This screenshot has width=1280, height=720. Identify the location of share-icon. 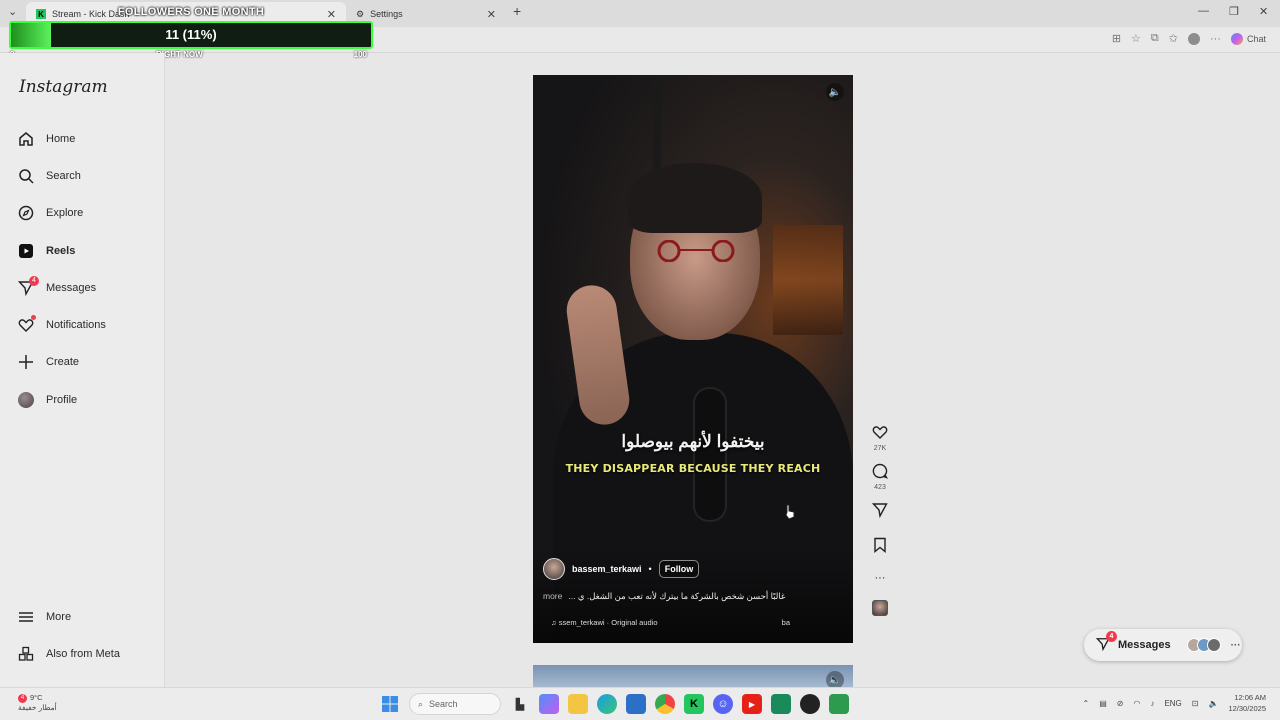
(880, 512).